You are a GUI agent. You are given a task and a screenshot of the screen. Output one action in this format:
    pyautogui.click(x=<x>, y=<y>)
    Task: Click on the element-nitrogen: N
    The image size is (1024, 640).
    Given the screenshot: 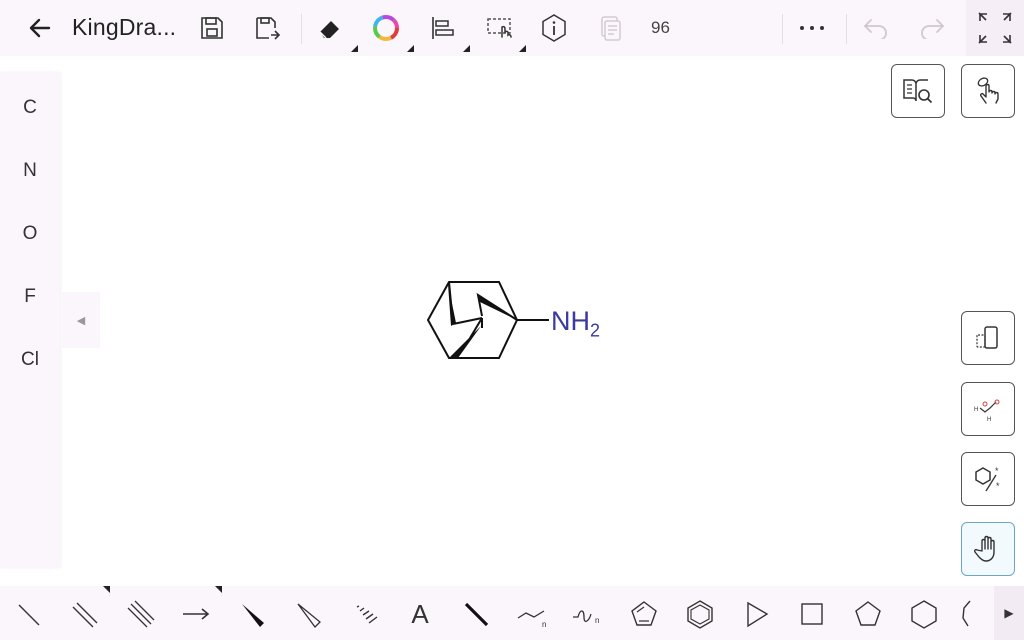 What is the action you would take?
    pyautogui.click(x=30, y=171)
    